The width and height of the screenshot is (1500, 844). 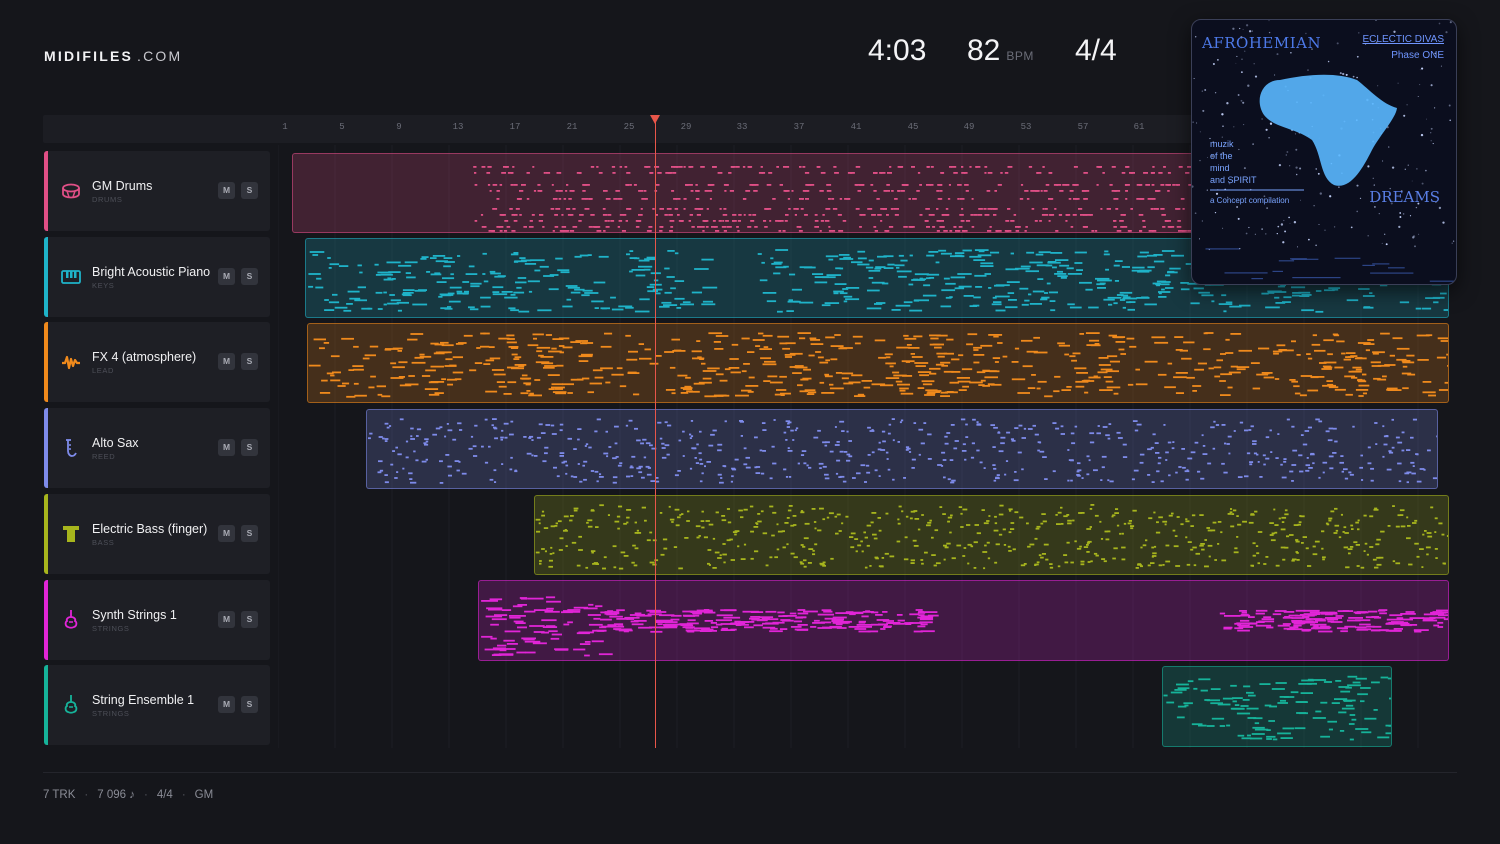 I want to click on playhead, so click(x=655, y=433).